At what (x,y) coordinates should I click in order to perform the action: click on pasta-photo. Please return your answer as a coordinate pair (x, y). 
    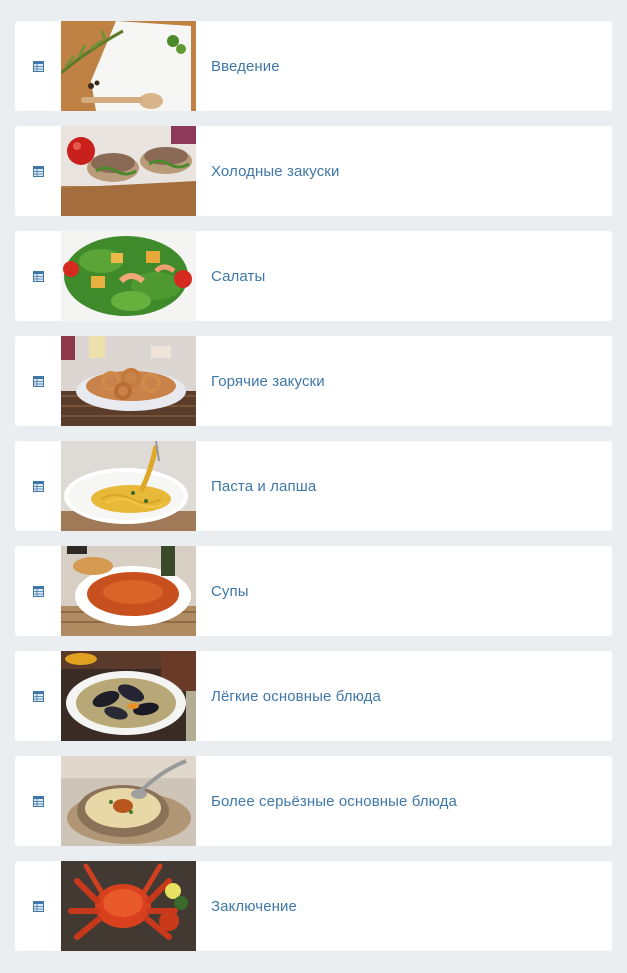
    Looking at the image, I should click on (128, 486).